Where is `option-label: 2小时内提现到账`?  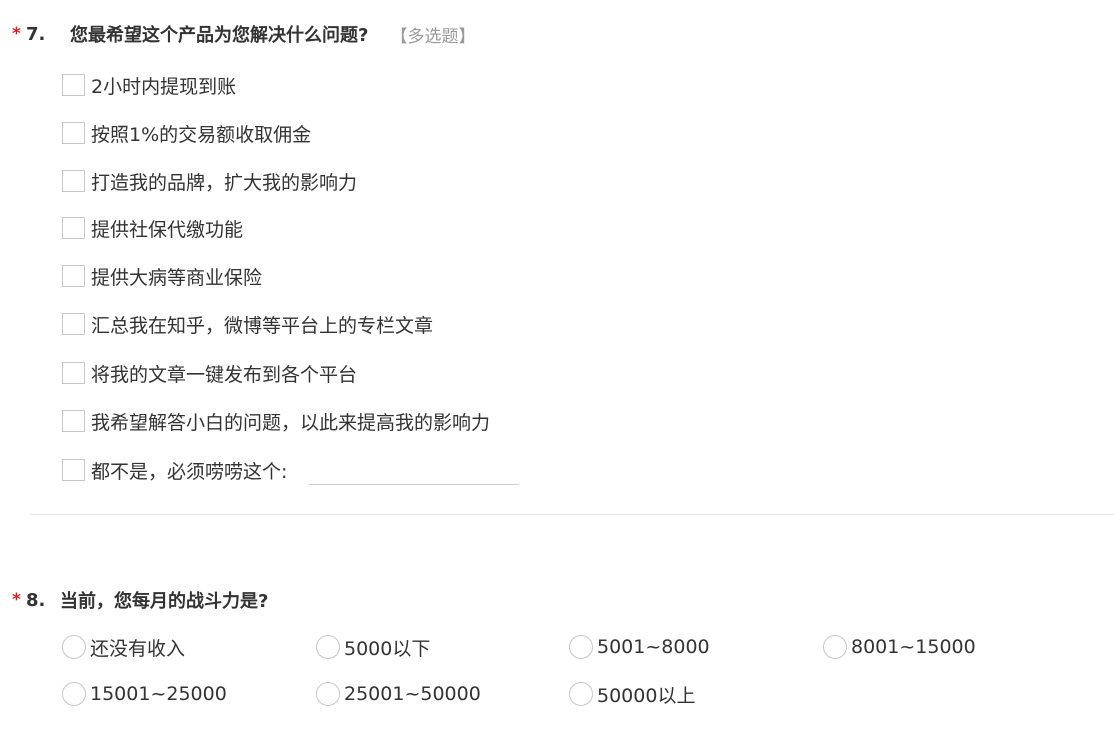 option-label: 2小时内提现到账 is located at coordinates (164, 86).